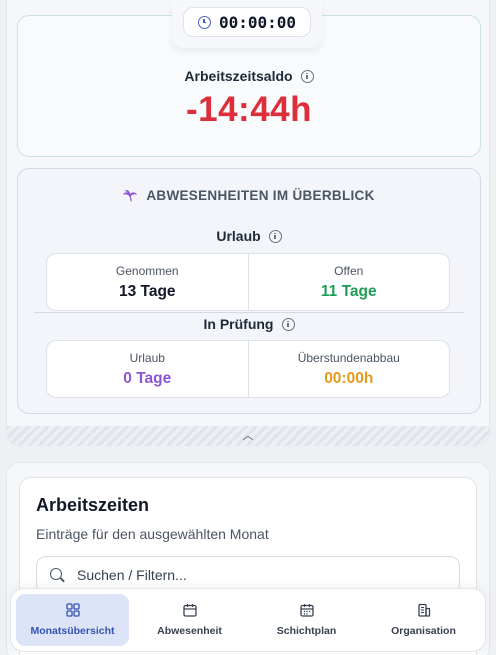  Describe the element at coordinates (93, 505) in the screenshot. I see `work-times-title: Arbeitszeiten` at that location.